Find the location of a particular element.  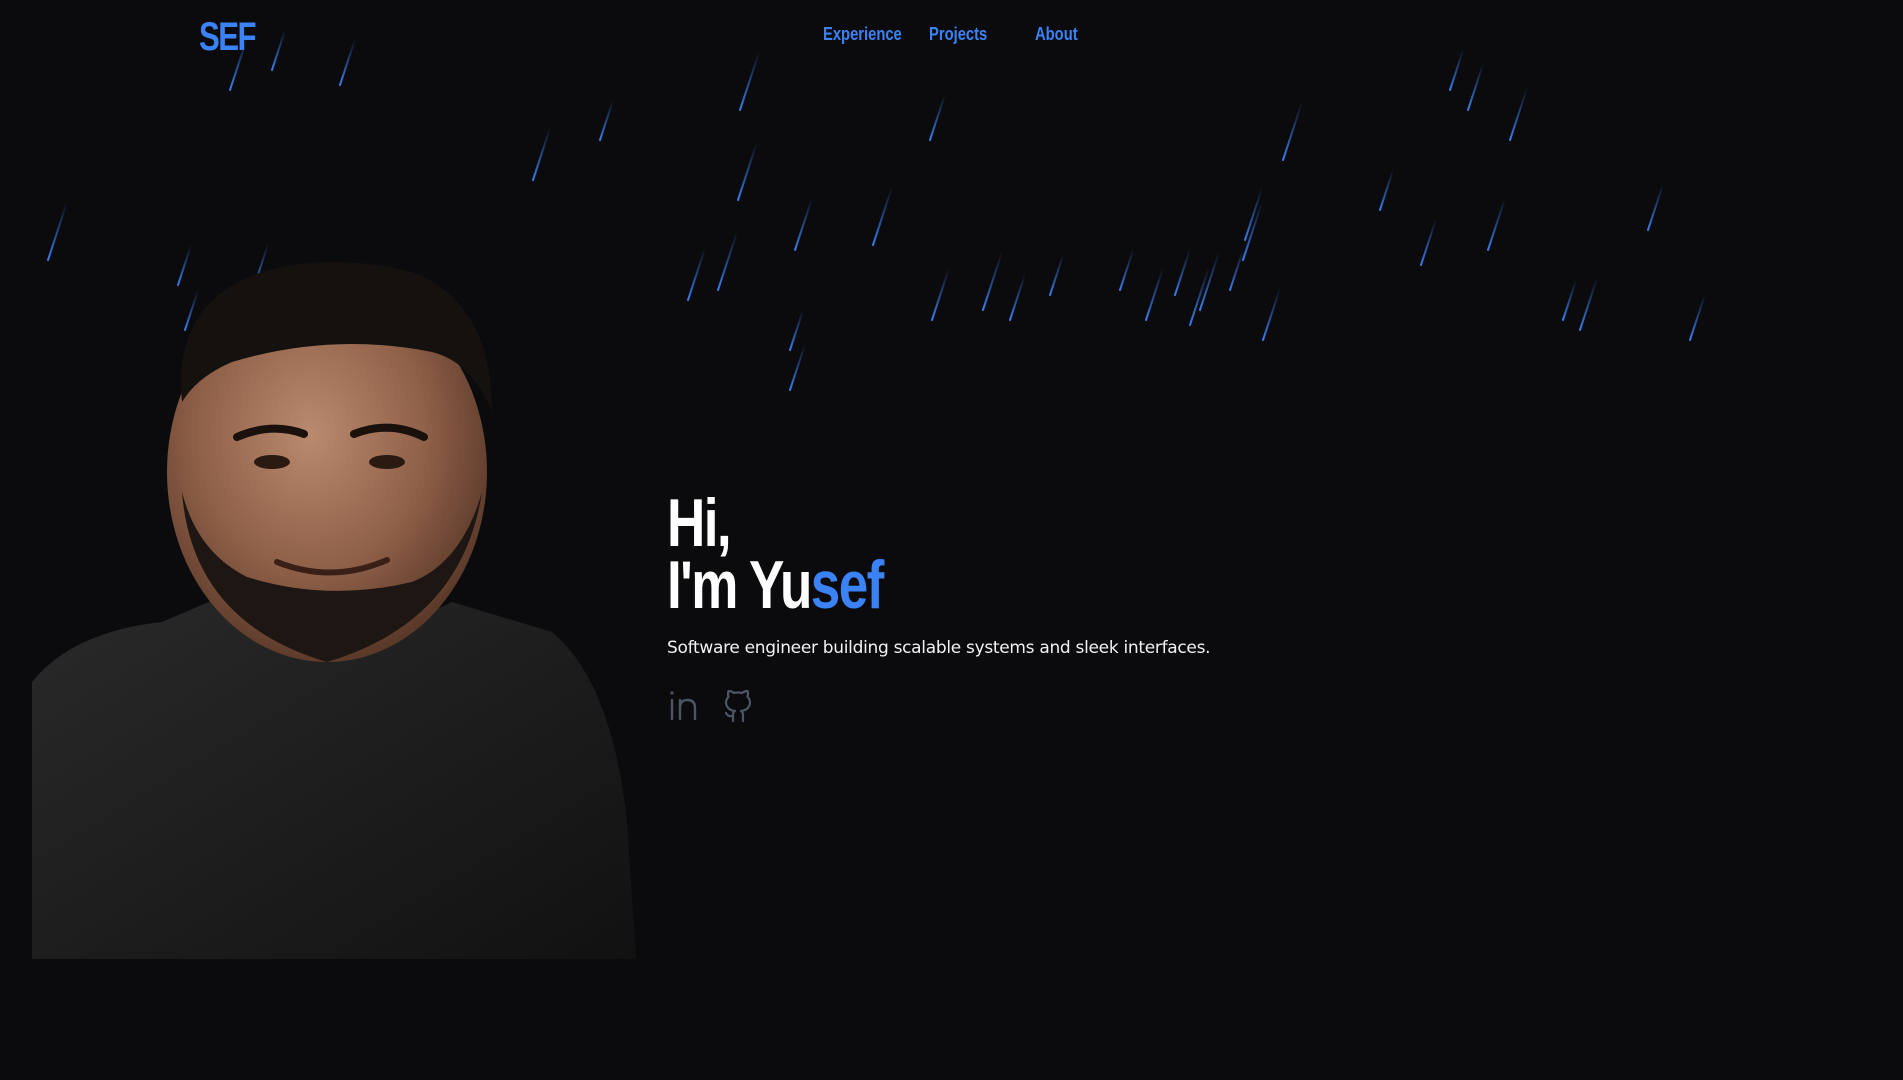

logo: SEF is located at coordinates (228, 37).